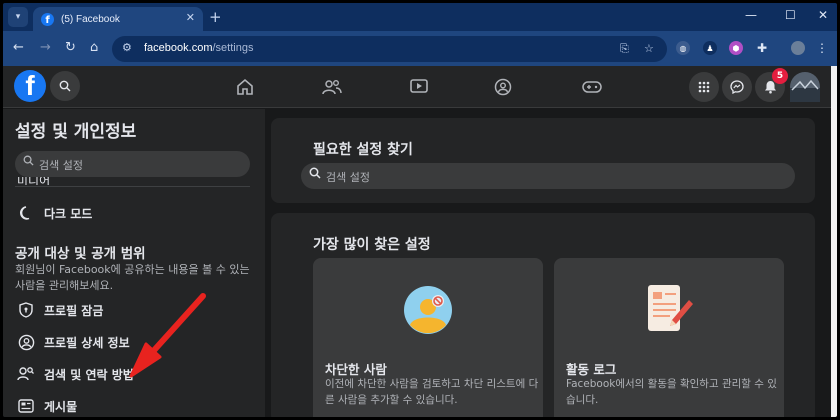 The image size is (840, 420). Describe the element at coordinates (80, 254) in the screenshot. I see `section-title: 공개 대상 및 공개 범위` at that location.